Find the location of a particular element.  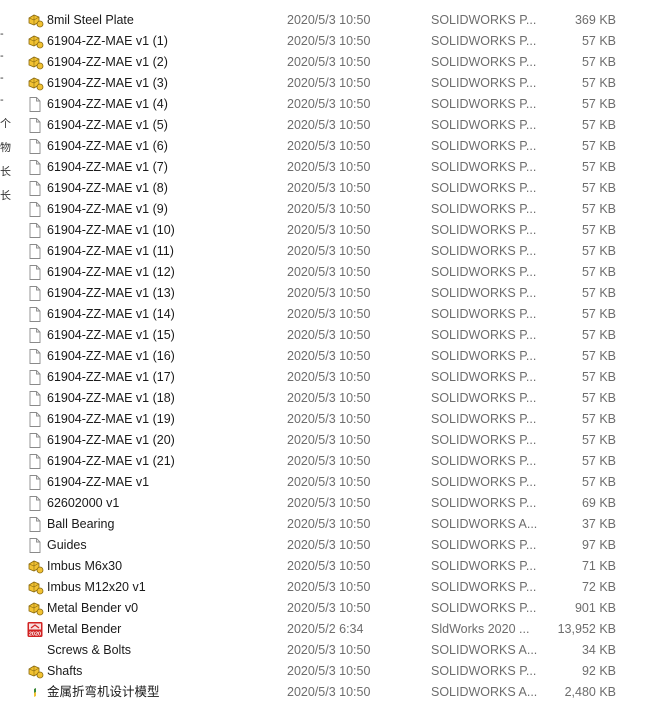

file-name: 61904-ZZ-MAE v1 (1) is located at coordinates (107, 41).